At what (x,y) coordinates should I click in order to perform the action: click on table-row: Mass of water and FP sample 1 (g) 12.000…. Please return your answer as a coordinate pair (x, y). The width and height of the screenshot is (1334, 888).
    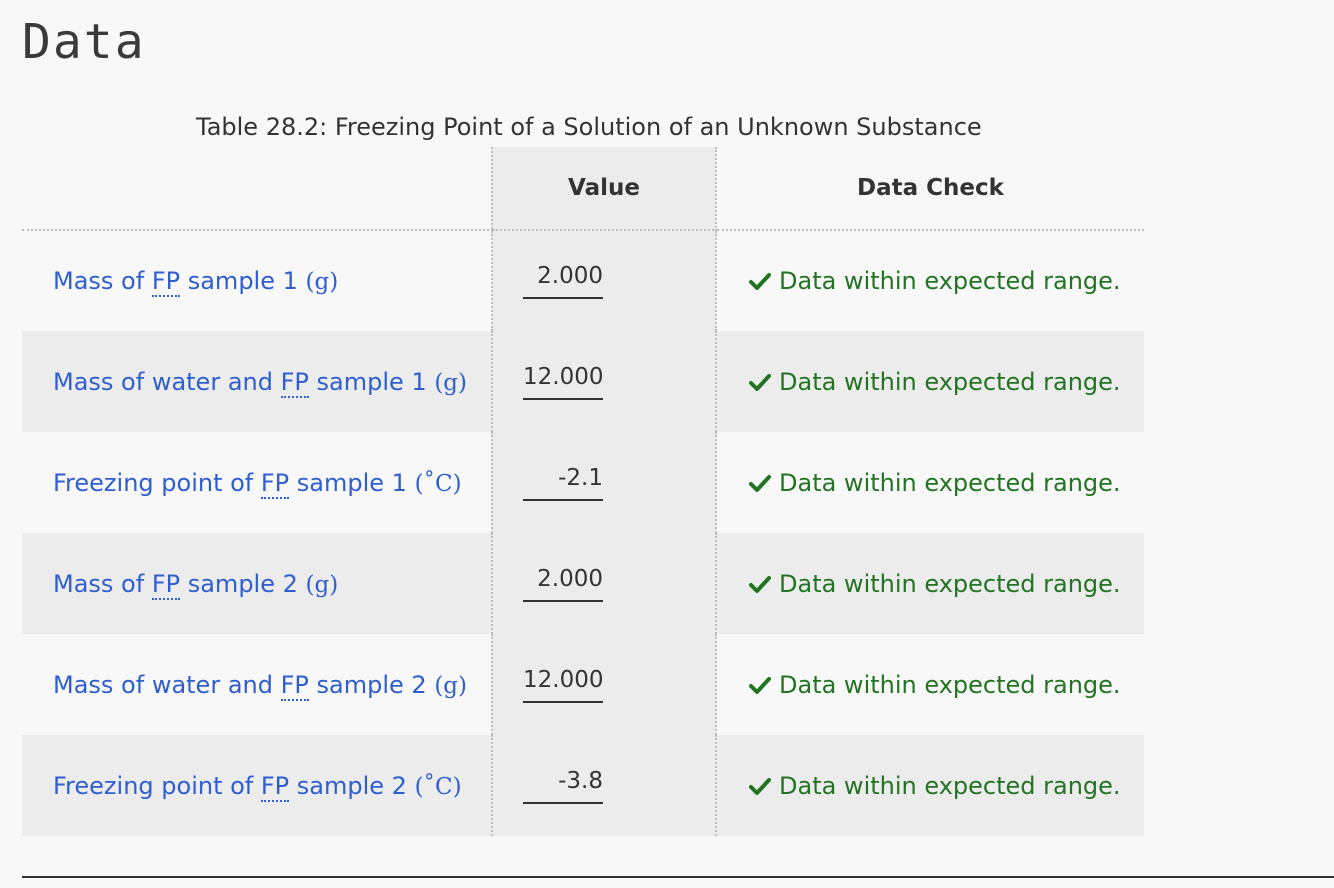
    Looking at the image, I should click on (583, 381).